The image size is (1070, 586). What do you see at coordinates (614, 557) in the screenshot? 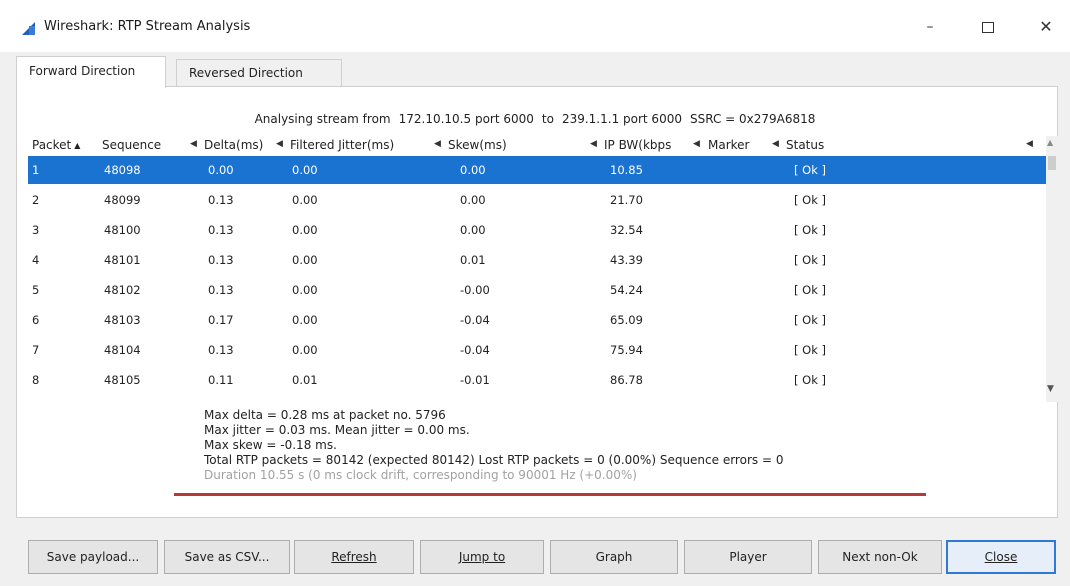
I see `graph-button: Graph` at bounding box center [614, 557].